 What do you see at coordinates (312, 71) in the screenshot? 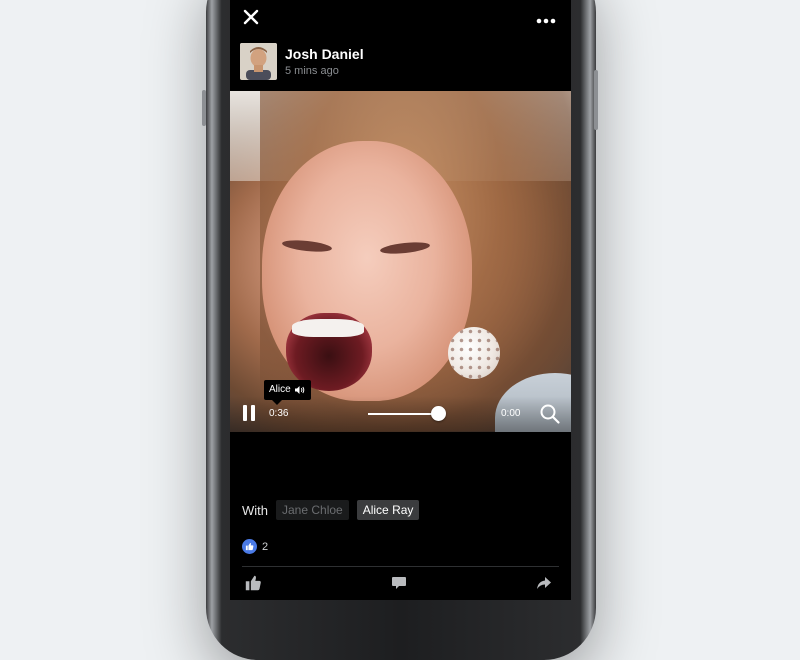
I see `post-timestamp: 5 mins ago` at bounding box center [312, 71].